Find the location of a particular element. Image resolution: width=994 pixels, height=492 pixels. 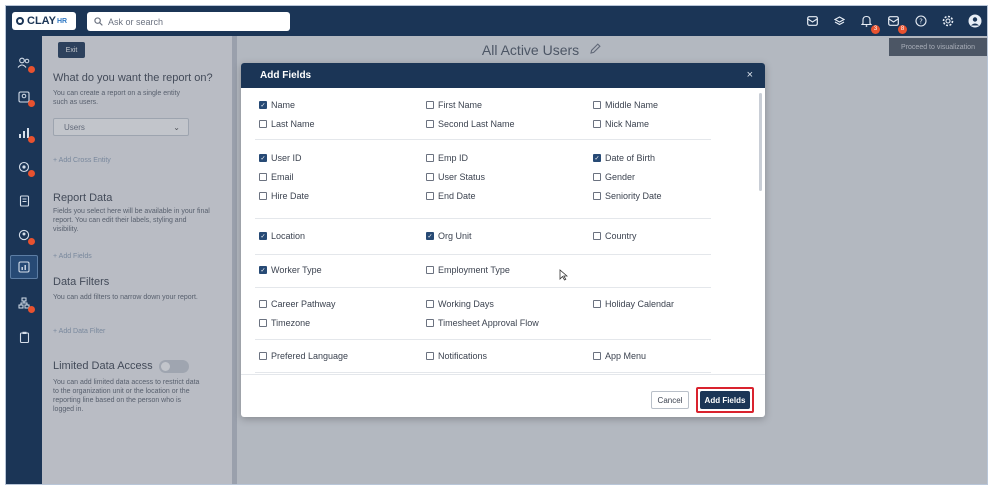

documents-icon is located at coordinates (24, 201).